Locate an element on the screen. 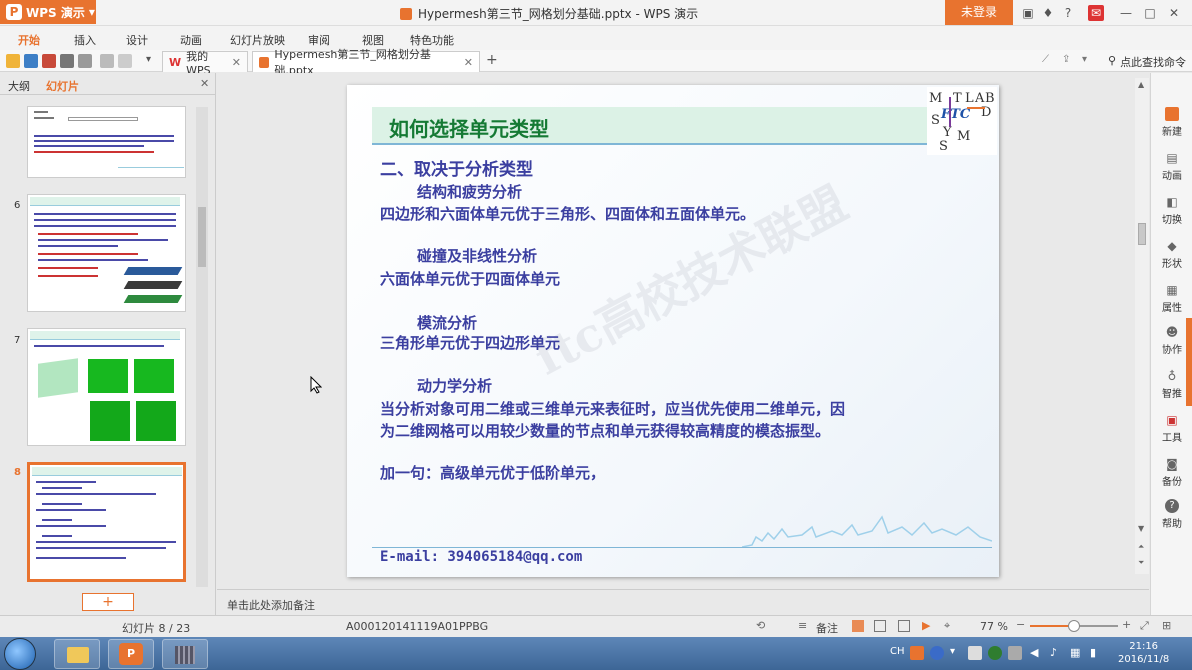 Image resolution: width=1192 pixels, height=670 pixels. maximize-icon: □ is located at coordinates (1150, 13).